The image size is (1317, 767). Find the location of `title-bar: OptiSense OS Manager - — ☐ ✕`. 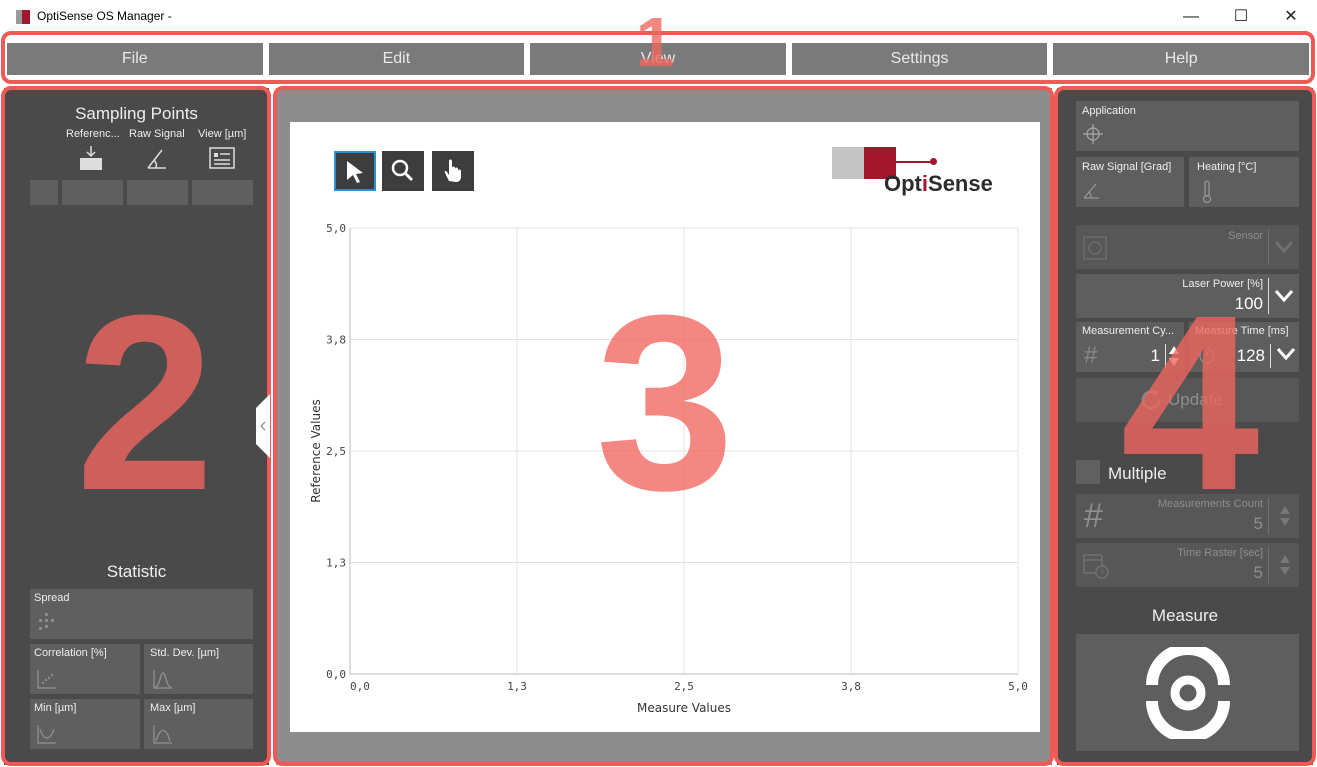

title-bar: OptiSense OS Manager - — ☐ ✕ is located at coordinates (658, 16).